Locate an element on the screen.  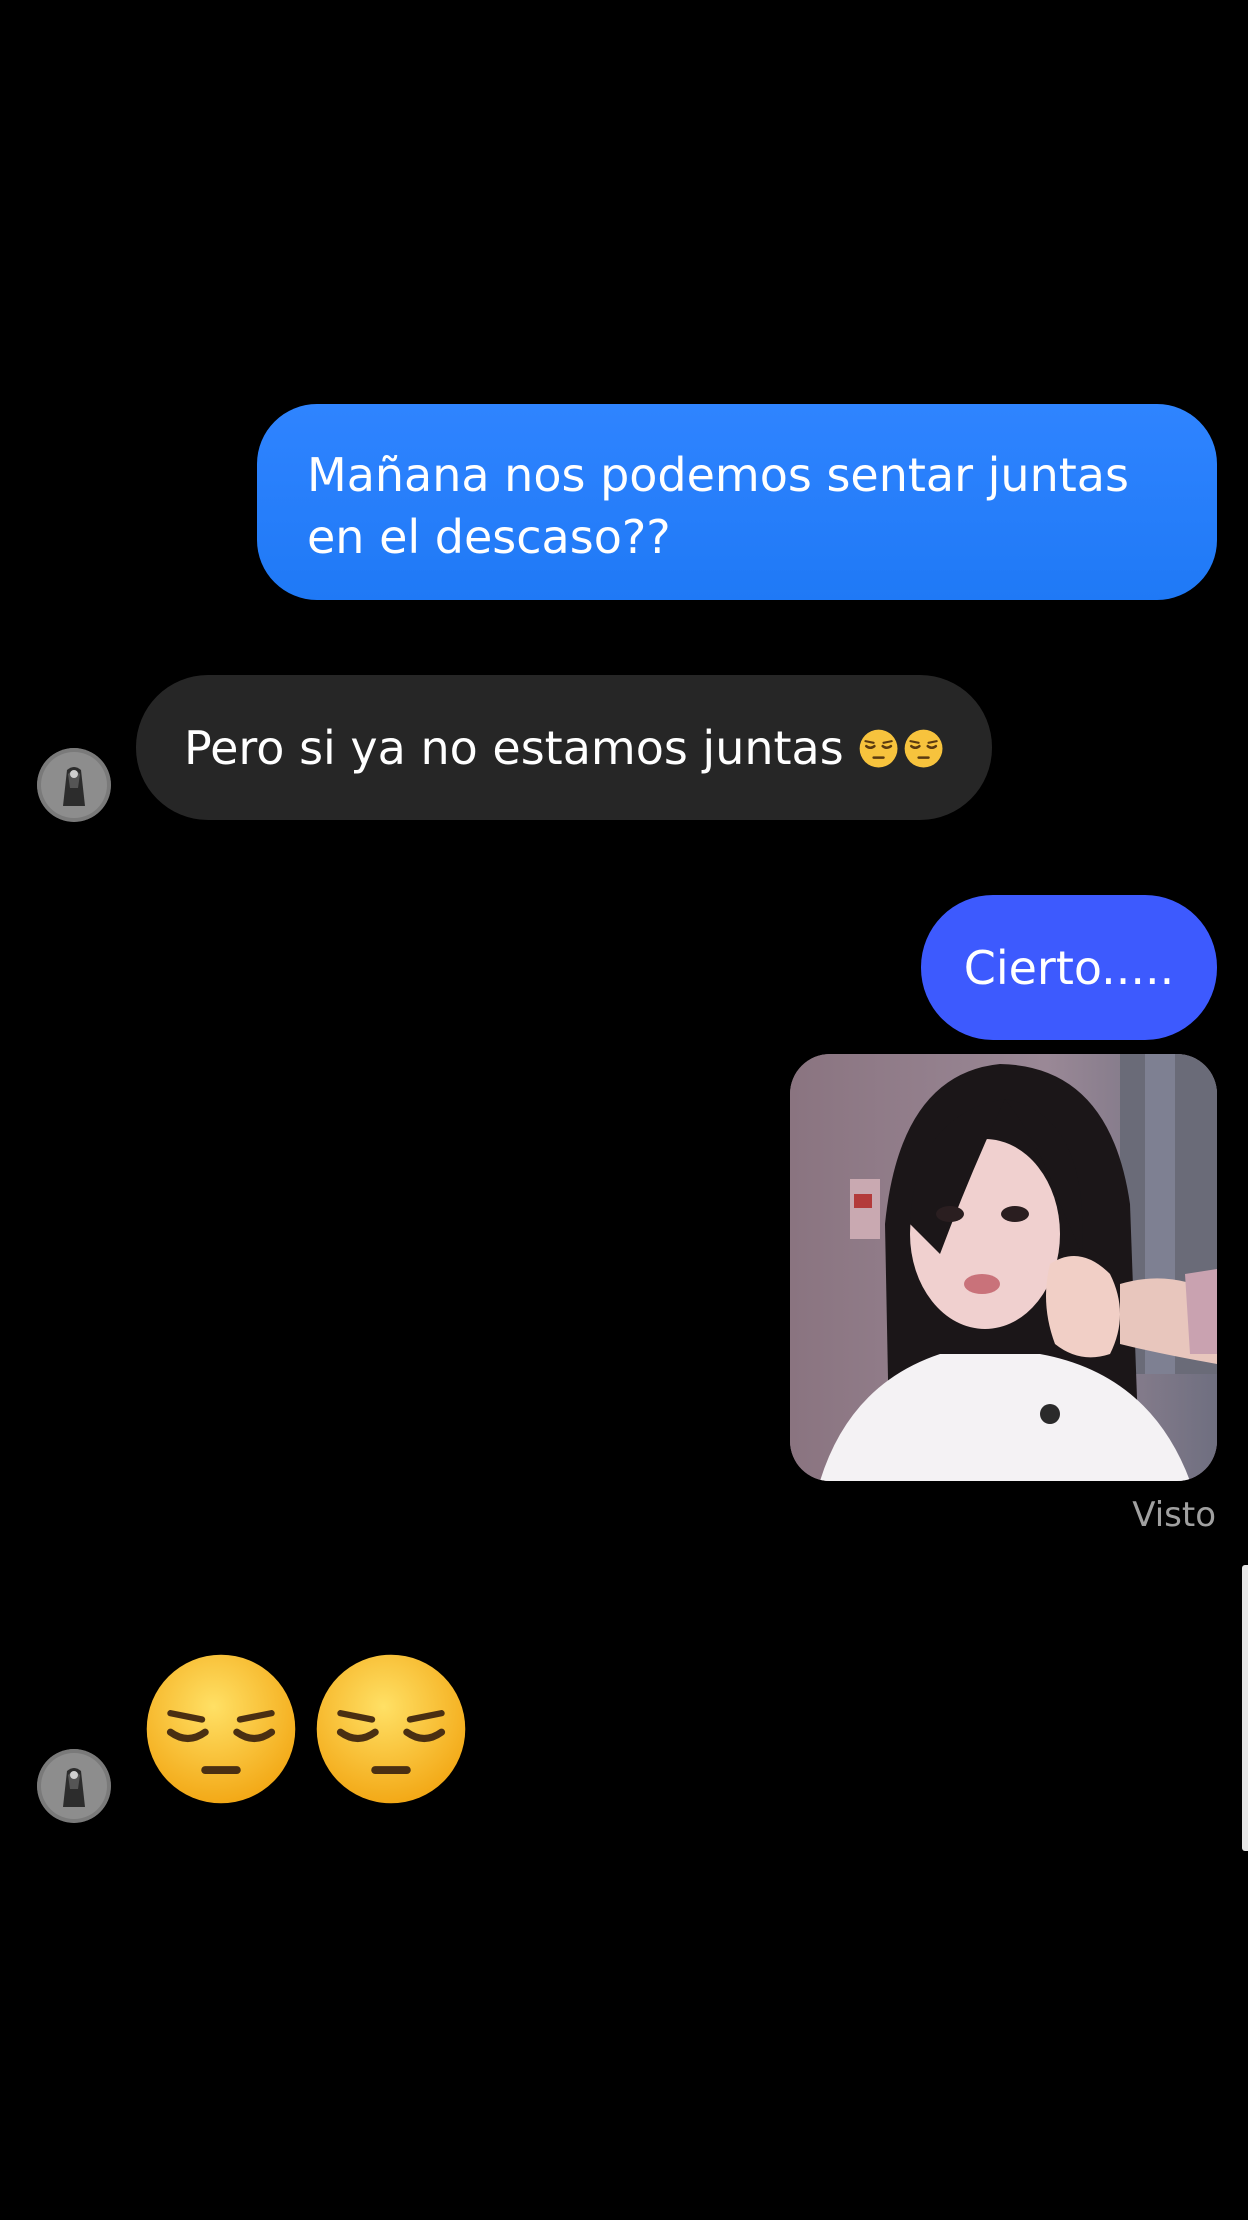
message-text: Pero si ya no estamos juntas is located at coordinates (514, 747).